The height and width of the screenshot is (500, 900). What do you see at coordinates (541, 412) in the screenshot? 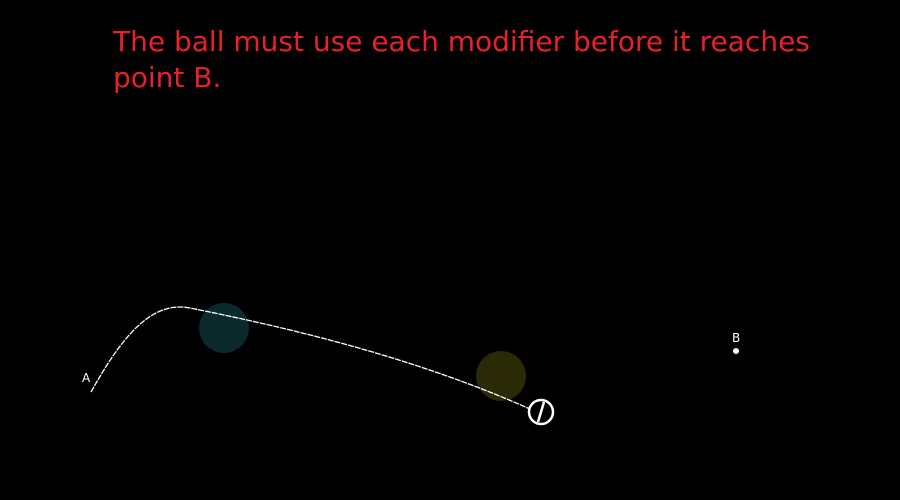
I see `ball` at bounding box center [541, 412].